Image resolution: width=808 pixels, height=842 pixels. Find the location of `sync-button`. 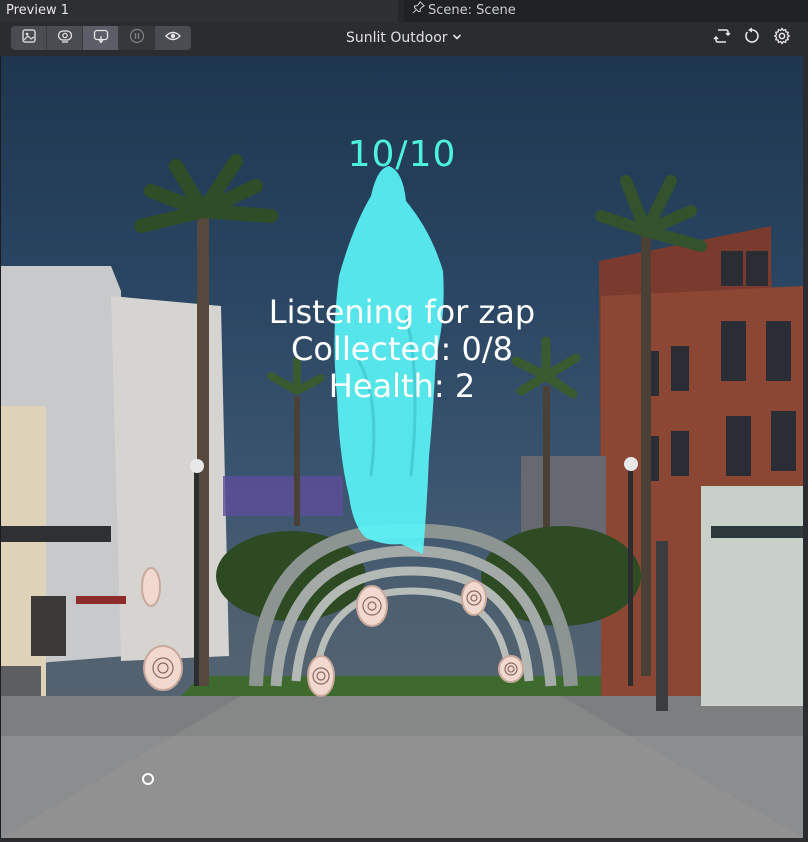

sync-button is located at coordinates (722, 38).